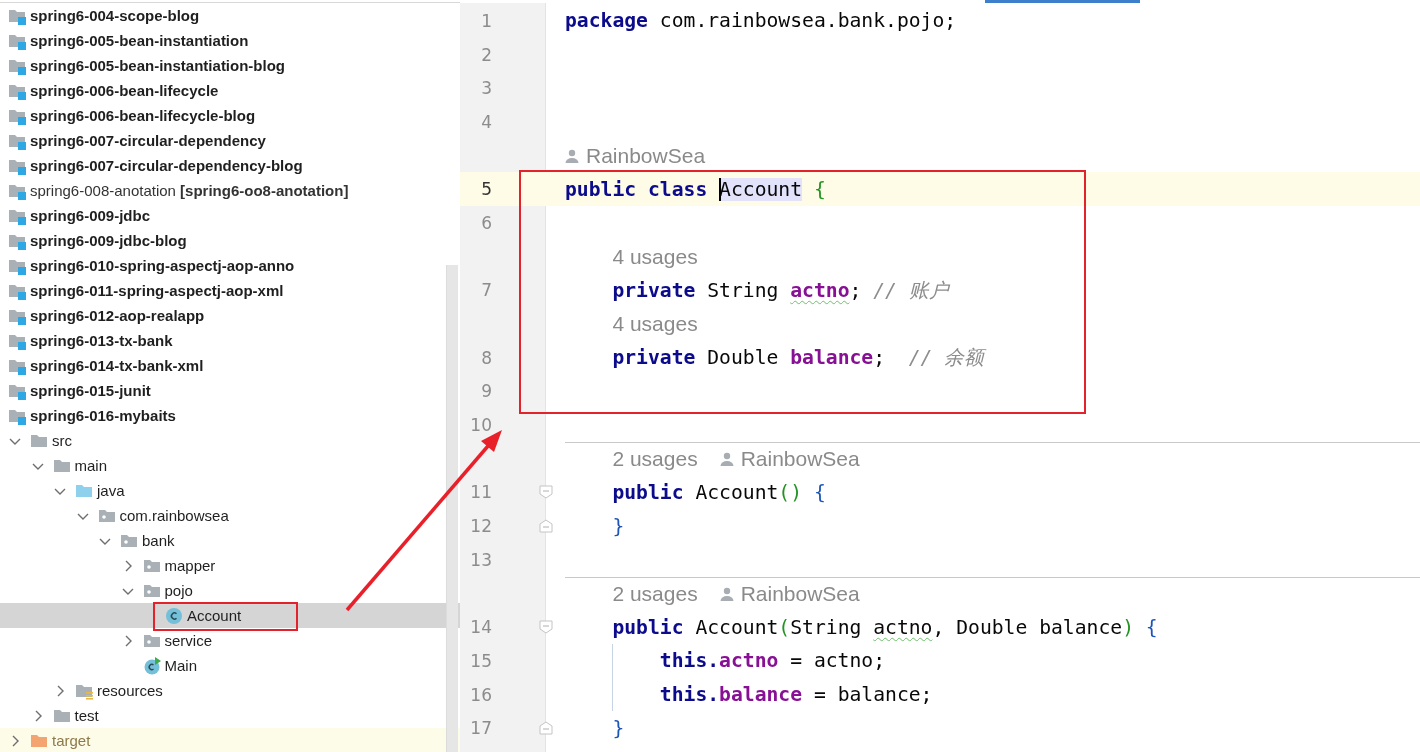 The image size is (1420, 752). I want to click on tree-item: spring6-013-tx-bank, so click(230, 340).